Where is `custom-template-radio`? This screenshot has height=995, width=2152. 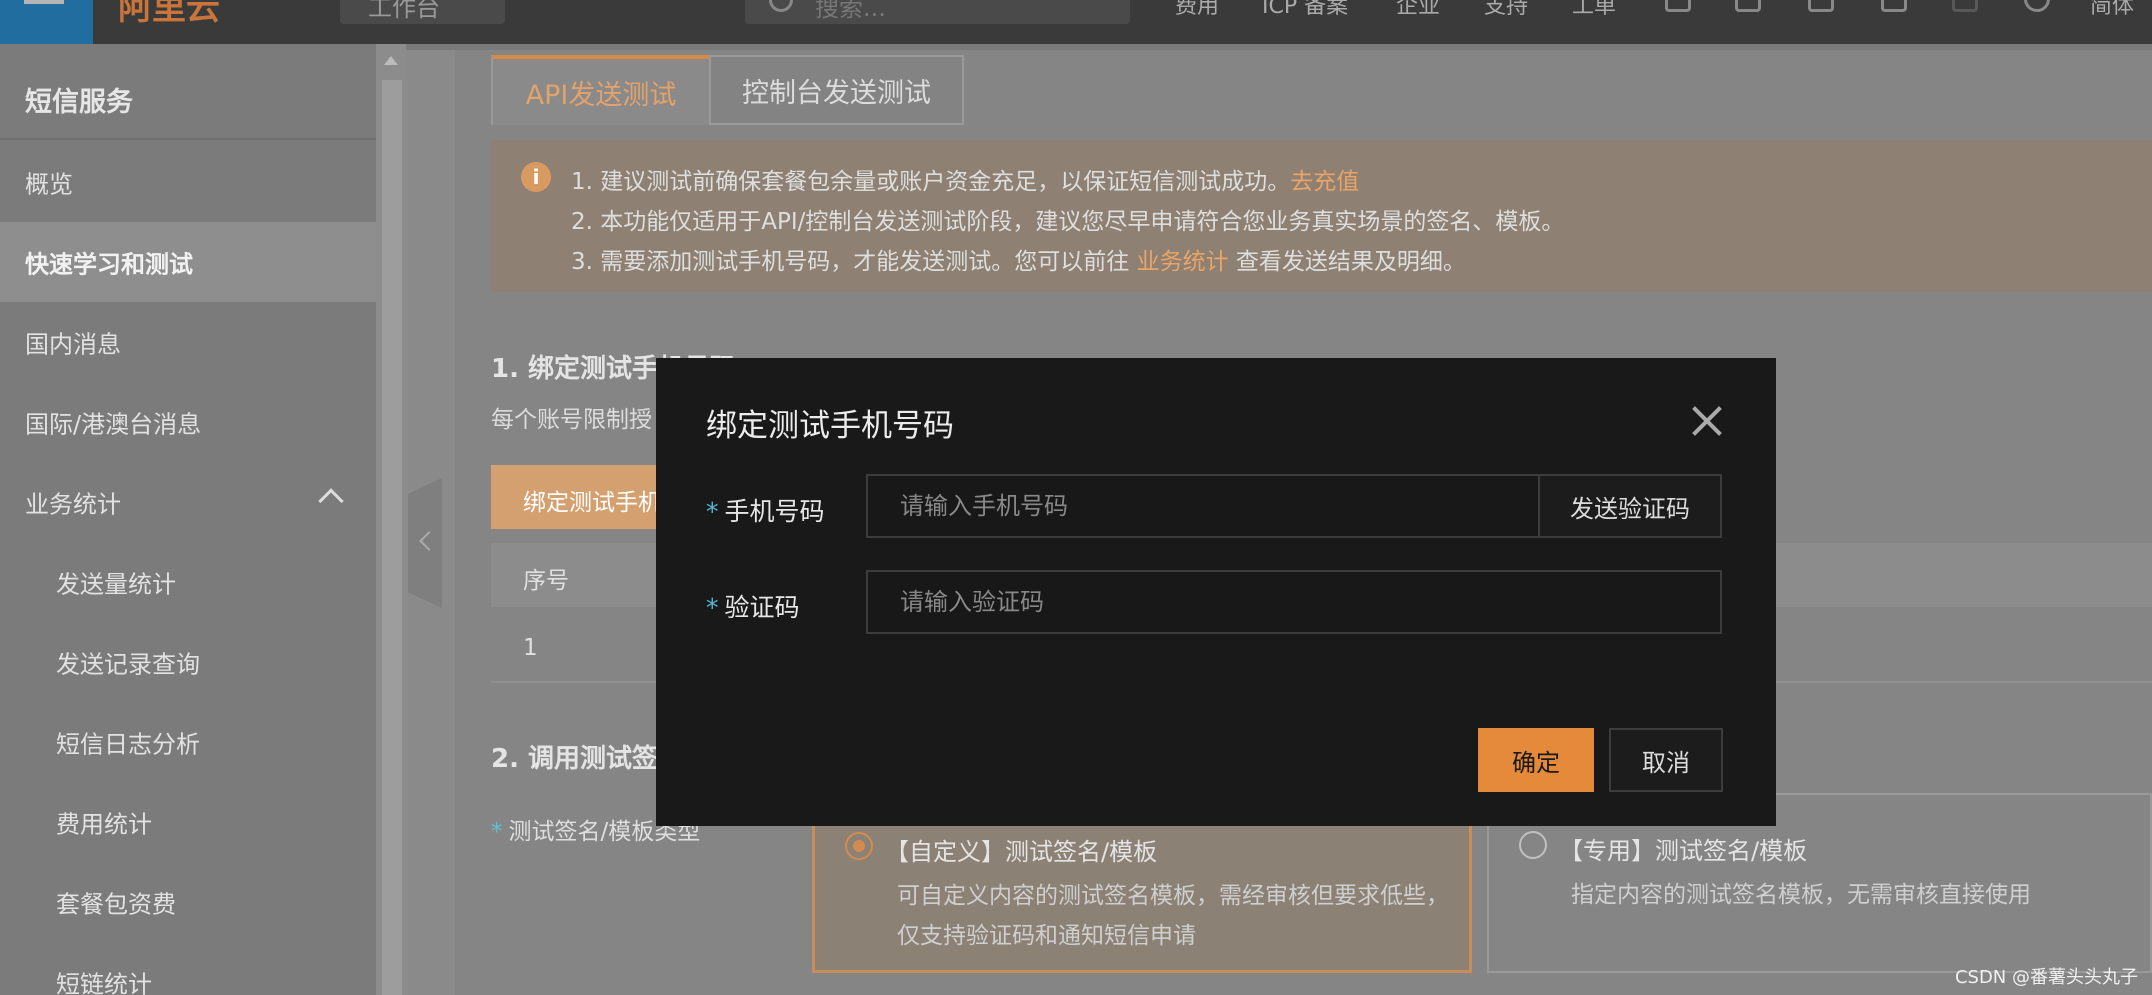
custom-template-radio is located at coordinates (859, 846).